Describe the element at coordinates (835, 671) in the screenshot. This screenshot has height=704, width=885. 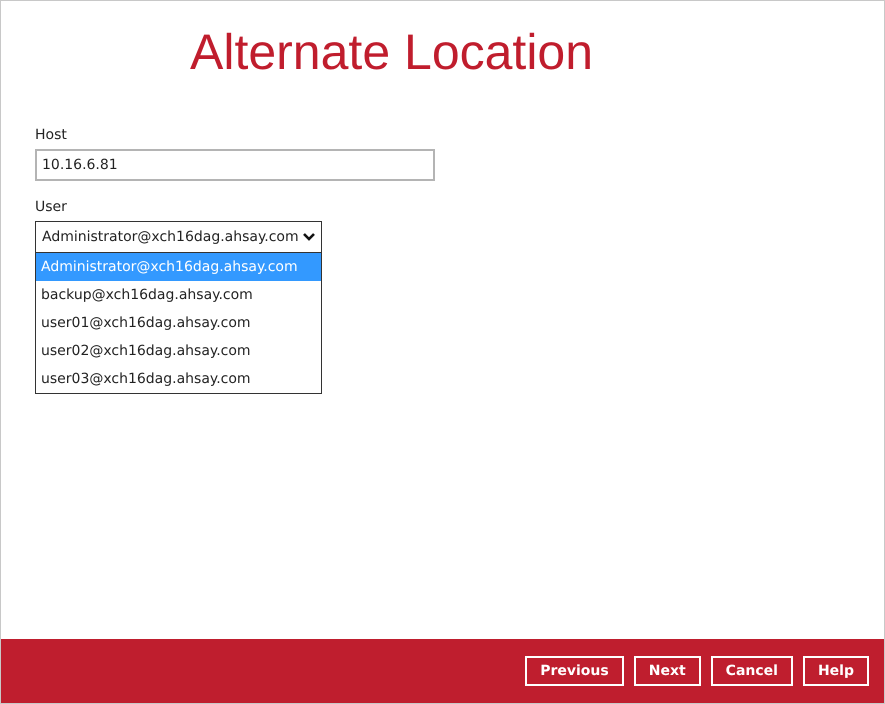
I see `footer-button: Help` at that location.